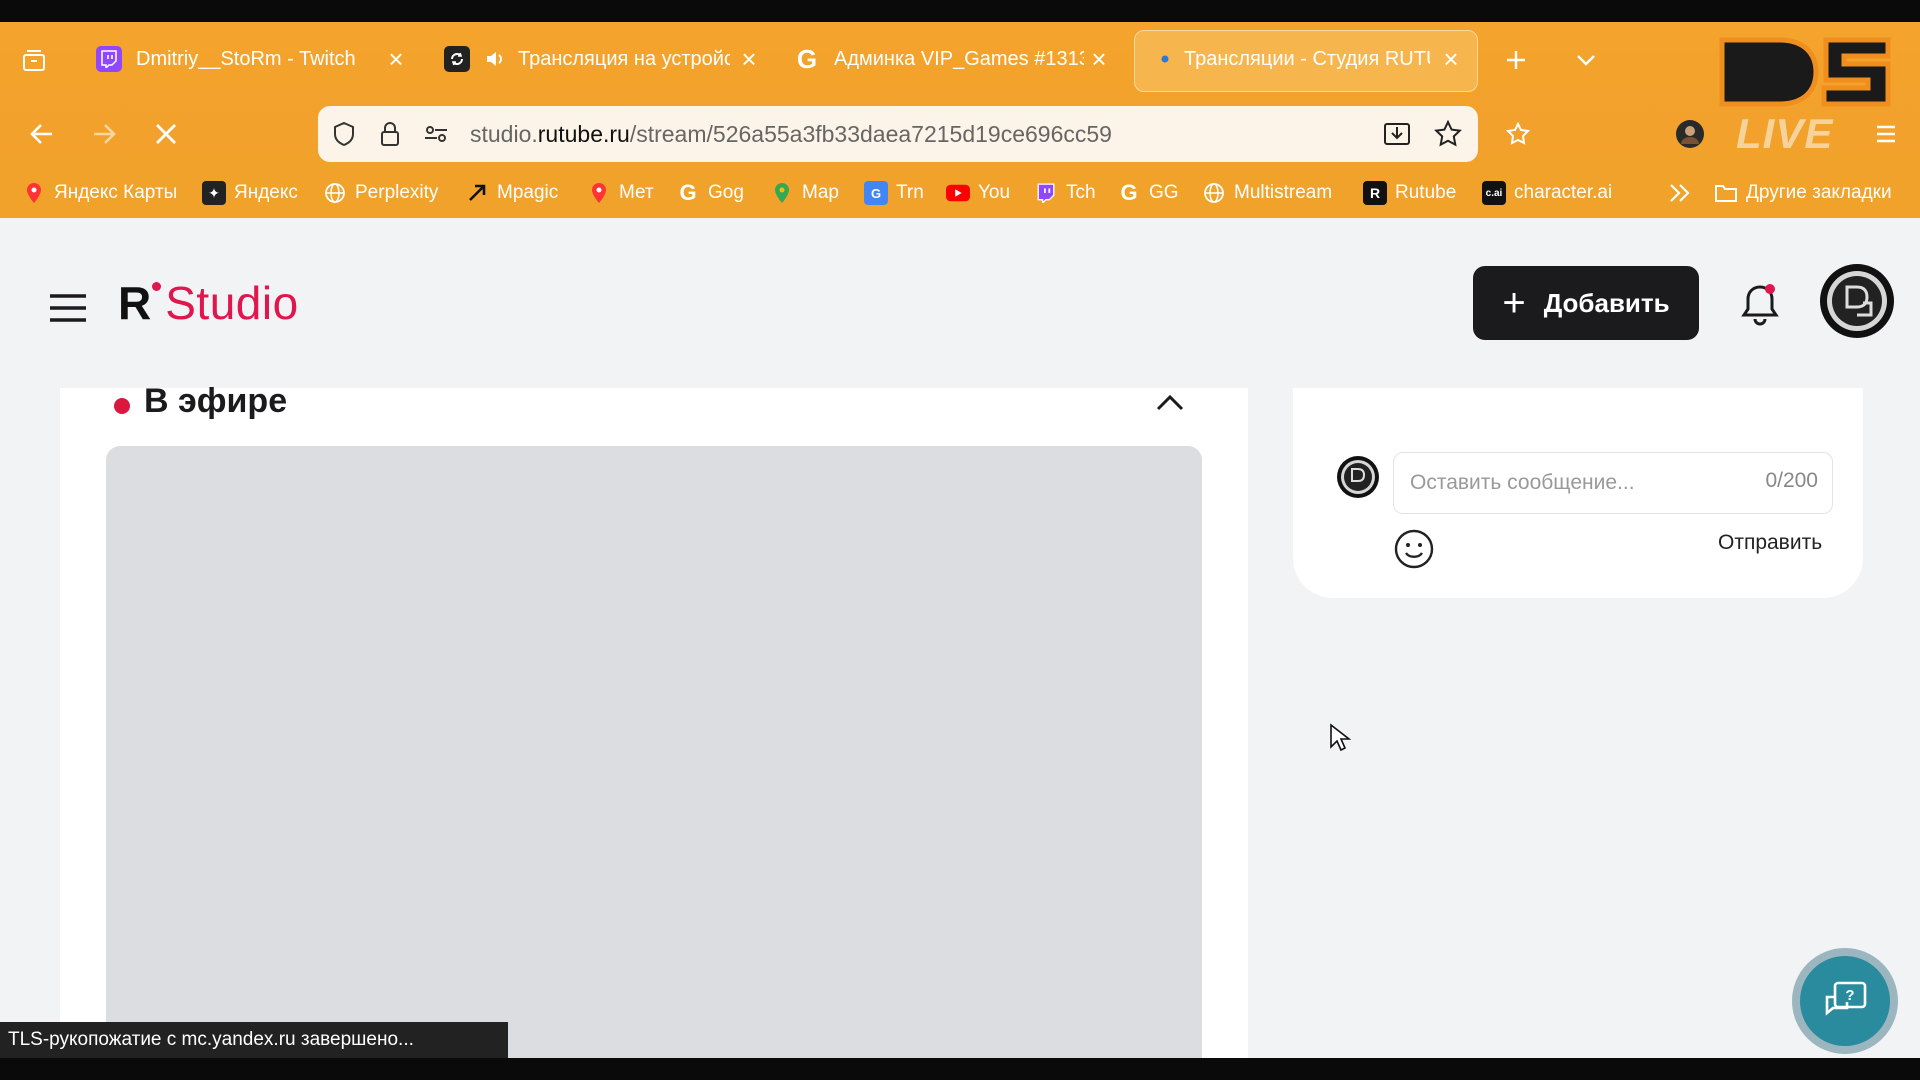 Image resolution: width=1920 pixels, height=1080 pixels. What do you see at coordinates (820, 192) in the screenshot?
I see `bookmark-label: Map` at bounding box center [820, 192].